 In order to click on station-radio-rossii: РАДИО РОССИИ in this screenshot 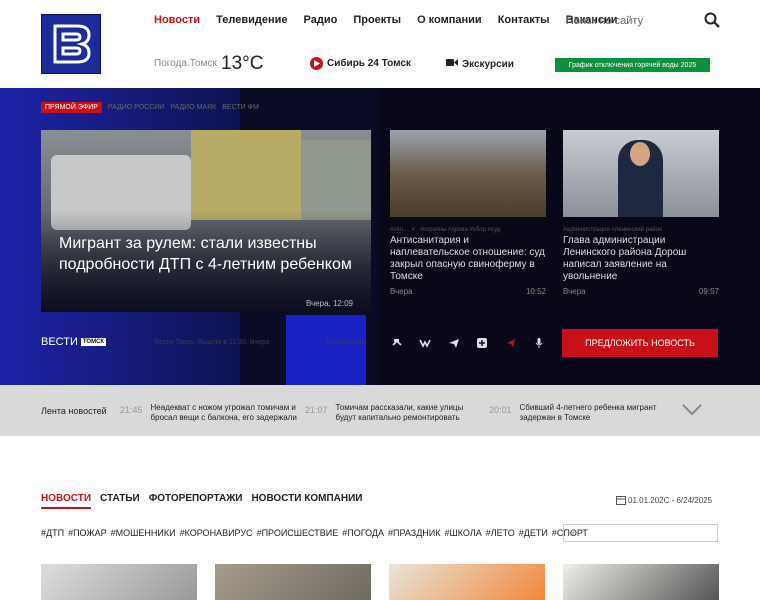, I will do `click(136, 107)`.